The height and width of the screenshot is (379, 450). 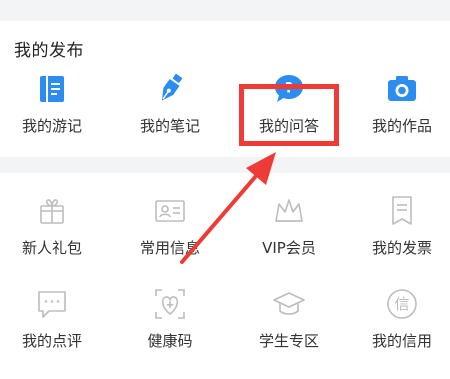 I want to click on pointer-arrow, so click(x=228, y=208).